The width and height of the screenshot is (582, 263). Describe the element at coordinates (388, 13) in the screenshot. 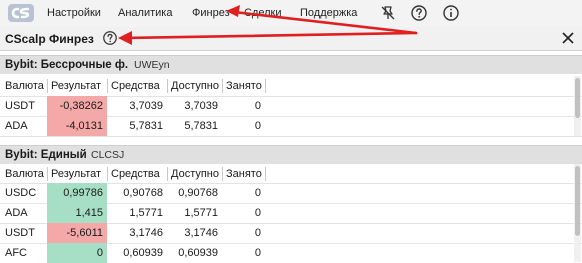

I see `pin-off-icon` at that location.